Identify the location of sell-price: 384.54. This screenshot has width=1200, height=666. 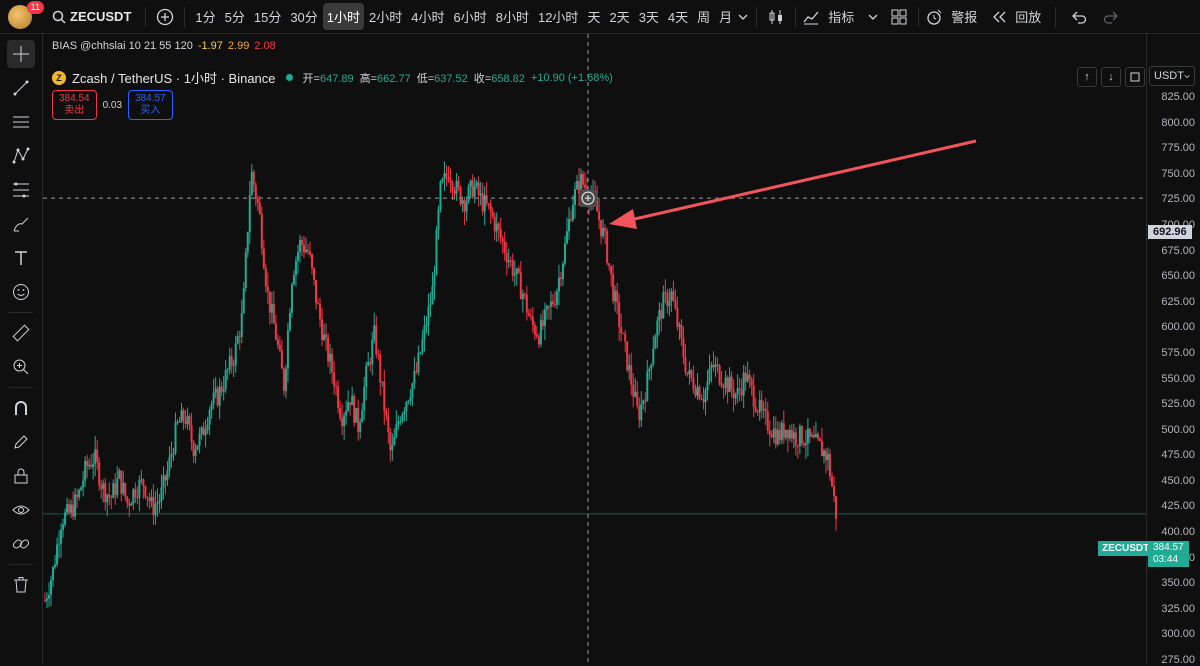
(74, 98).